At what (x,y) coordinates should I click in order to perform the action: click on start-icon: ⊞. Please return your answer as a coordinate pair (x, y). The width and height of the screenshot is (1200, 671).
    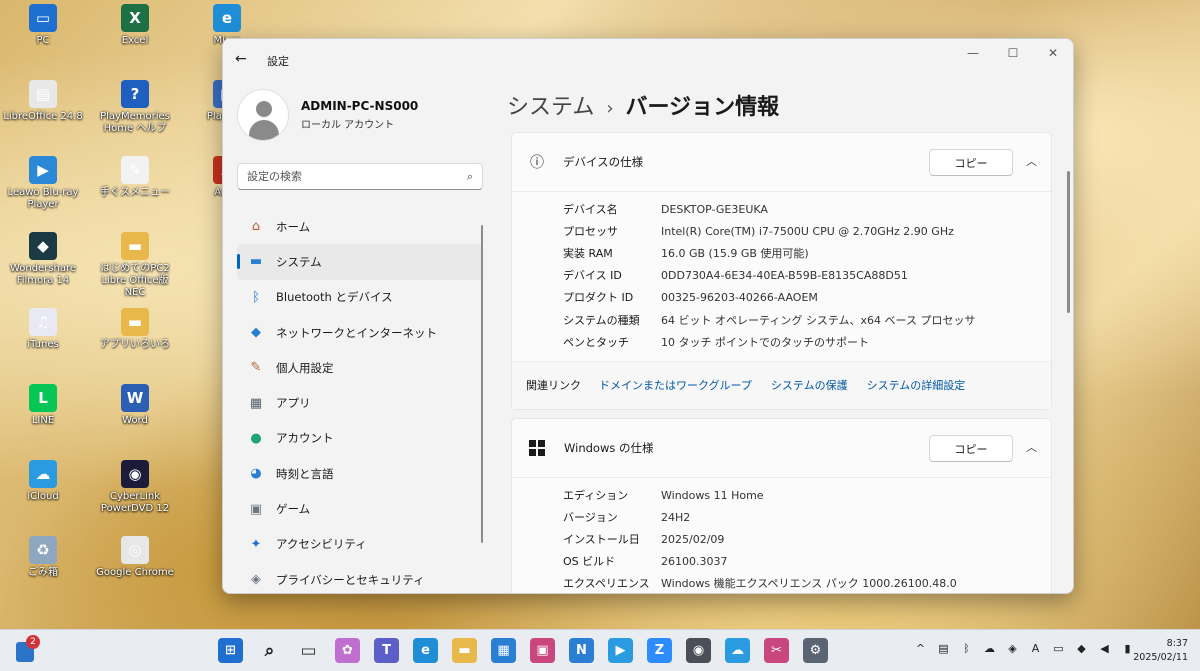
    Looking at the image, I should click on (230, 650).